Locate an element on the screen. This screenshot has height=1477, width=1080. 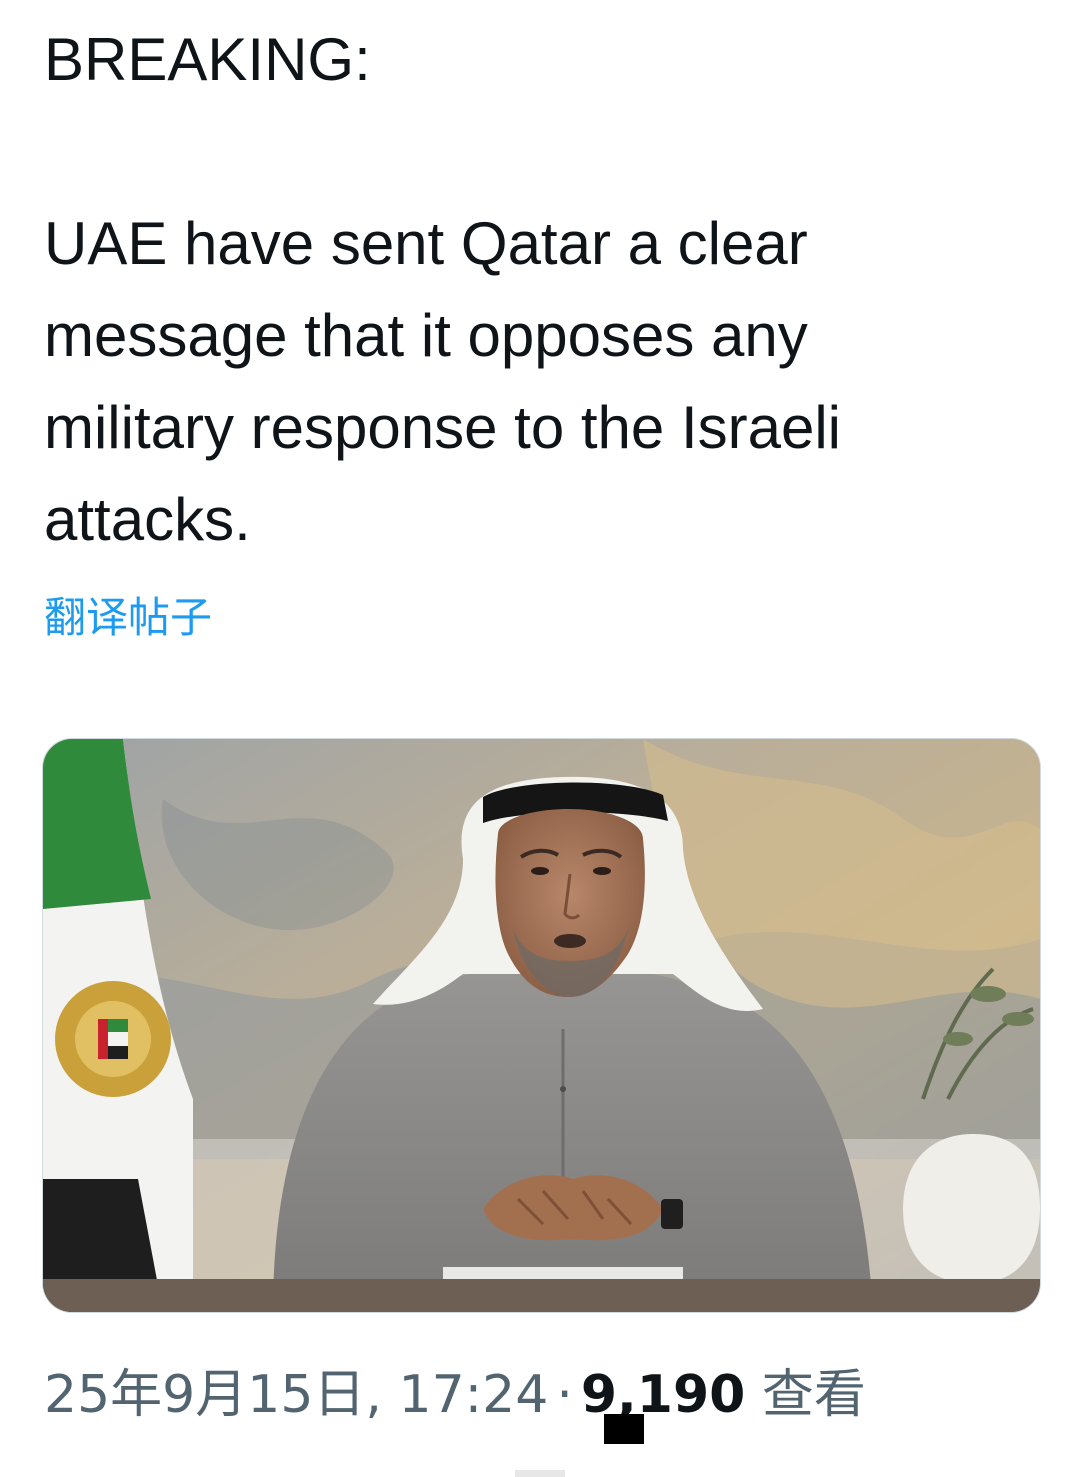
views-label: 查看 is located at coordinates (813, 1395).